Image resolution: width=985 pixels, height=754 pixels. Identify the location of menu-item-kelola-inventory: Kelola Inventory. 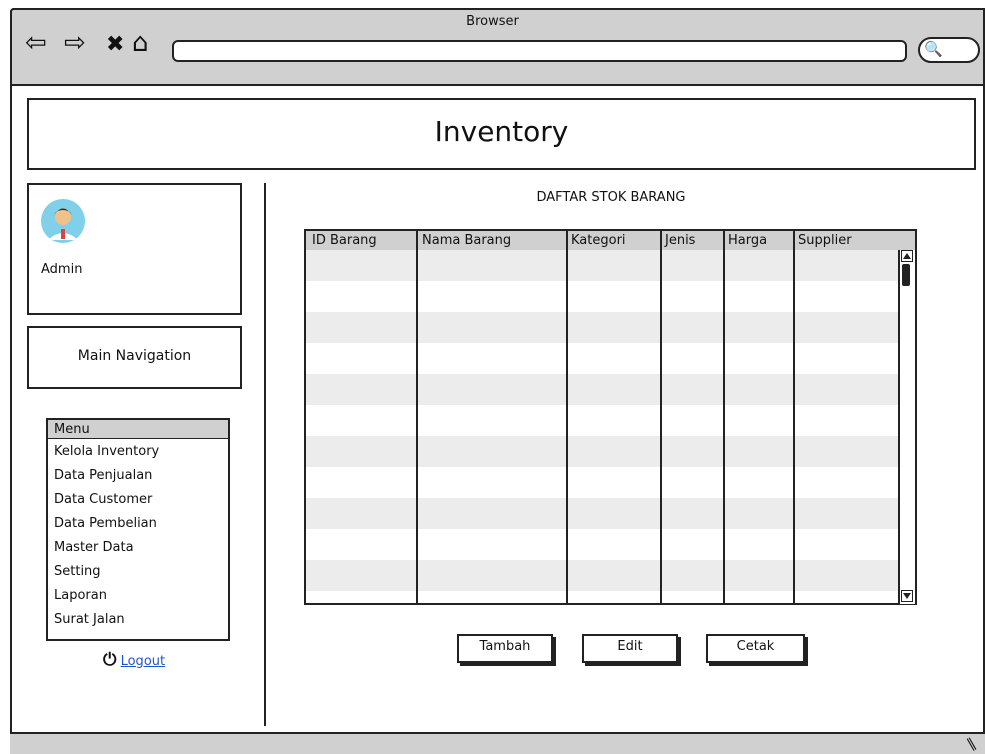
(106, 451).